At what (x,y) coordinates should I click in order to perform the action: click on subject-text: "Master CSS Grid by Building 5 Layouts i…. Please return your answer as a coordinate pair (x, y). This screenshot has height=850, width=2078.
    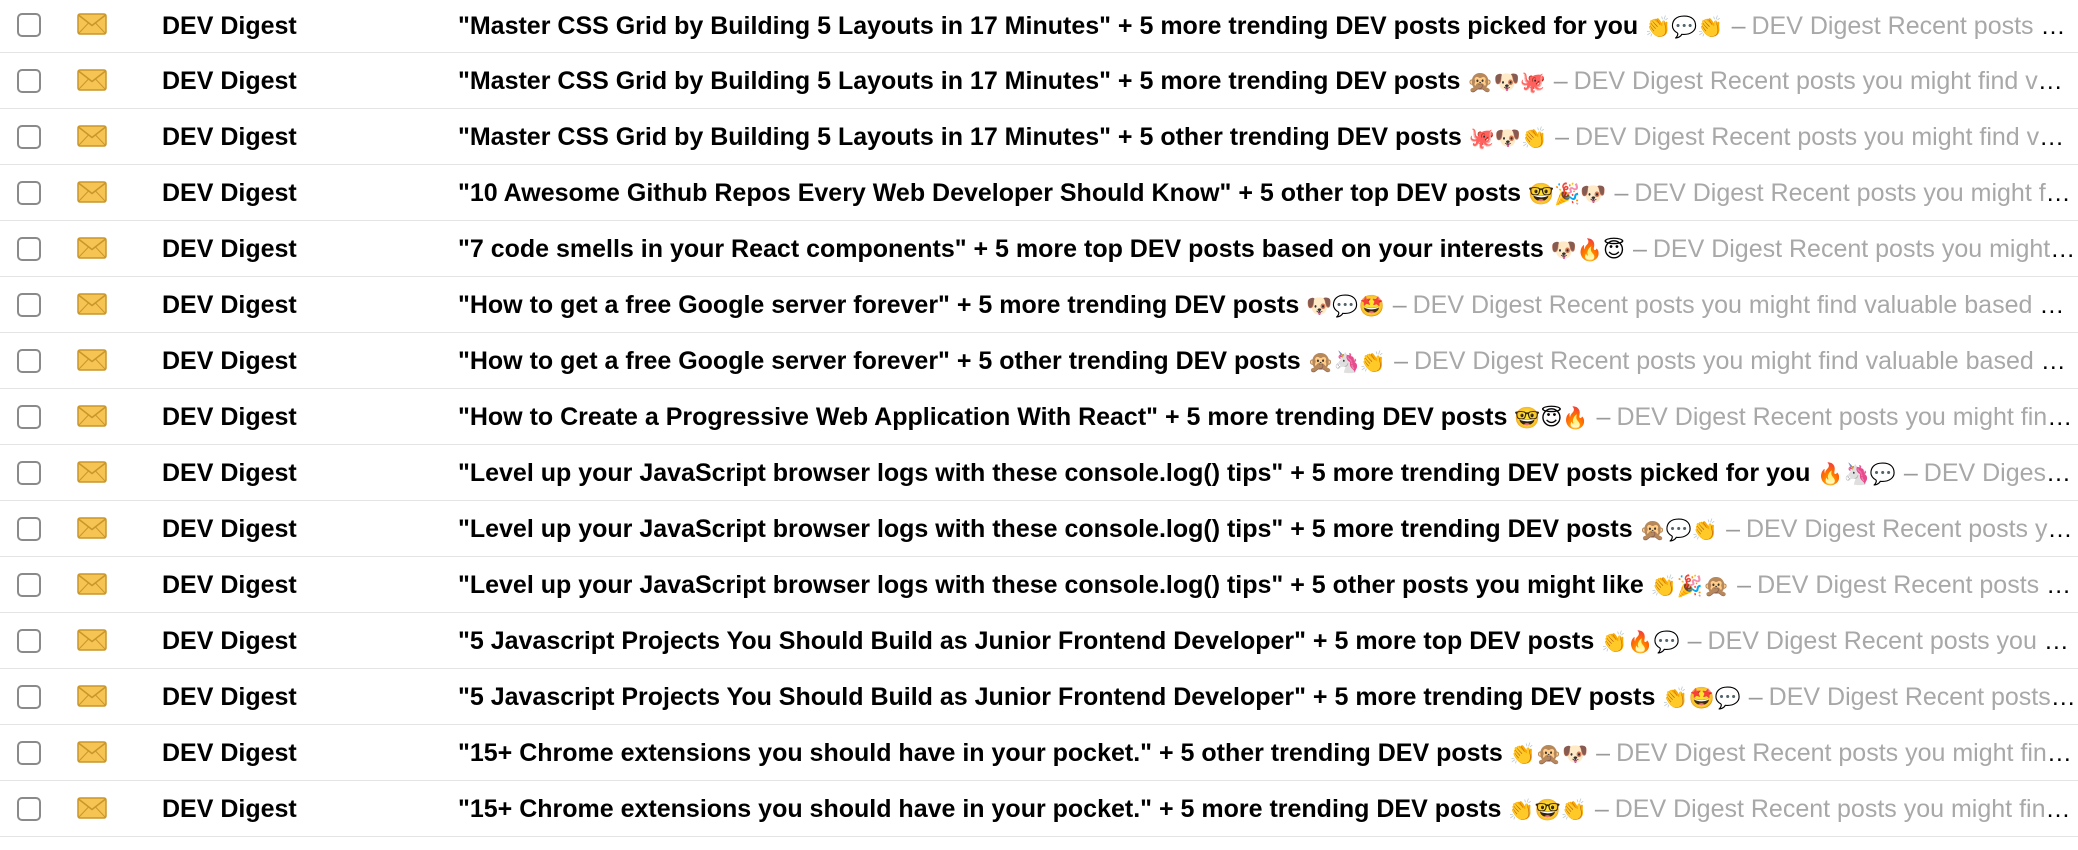
    Looking at the image, I should click on (960, 137).